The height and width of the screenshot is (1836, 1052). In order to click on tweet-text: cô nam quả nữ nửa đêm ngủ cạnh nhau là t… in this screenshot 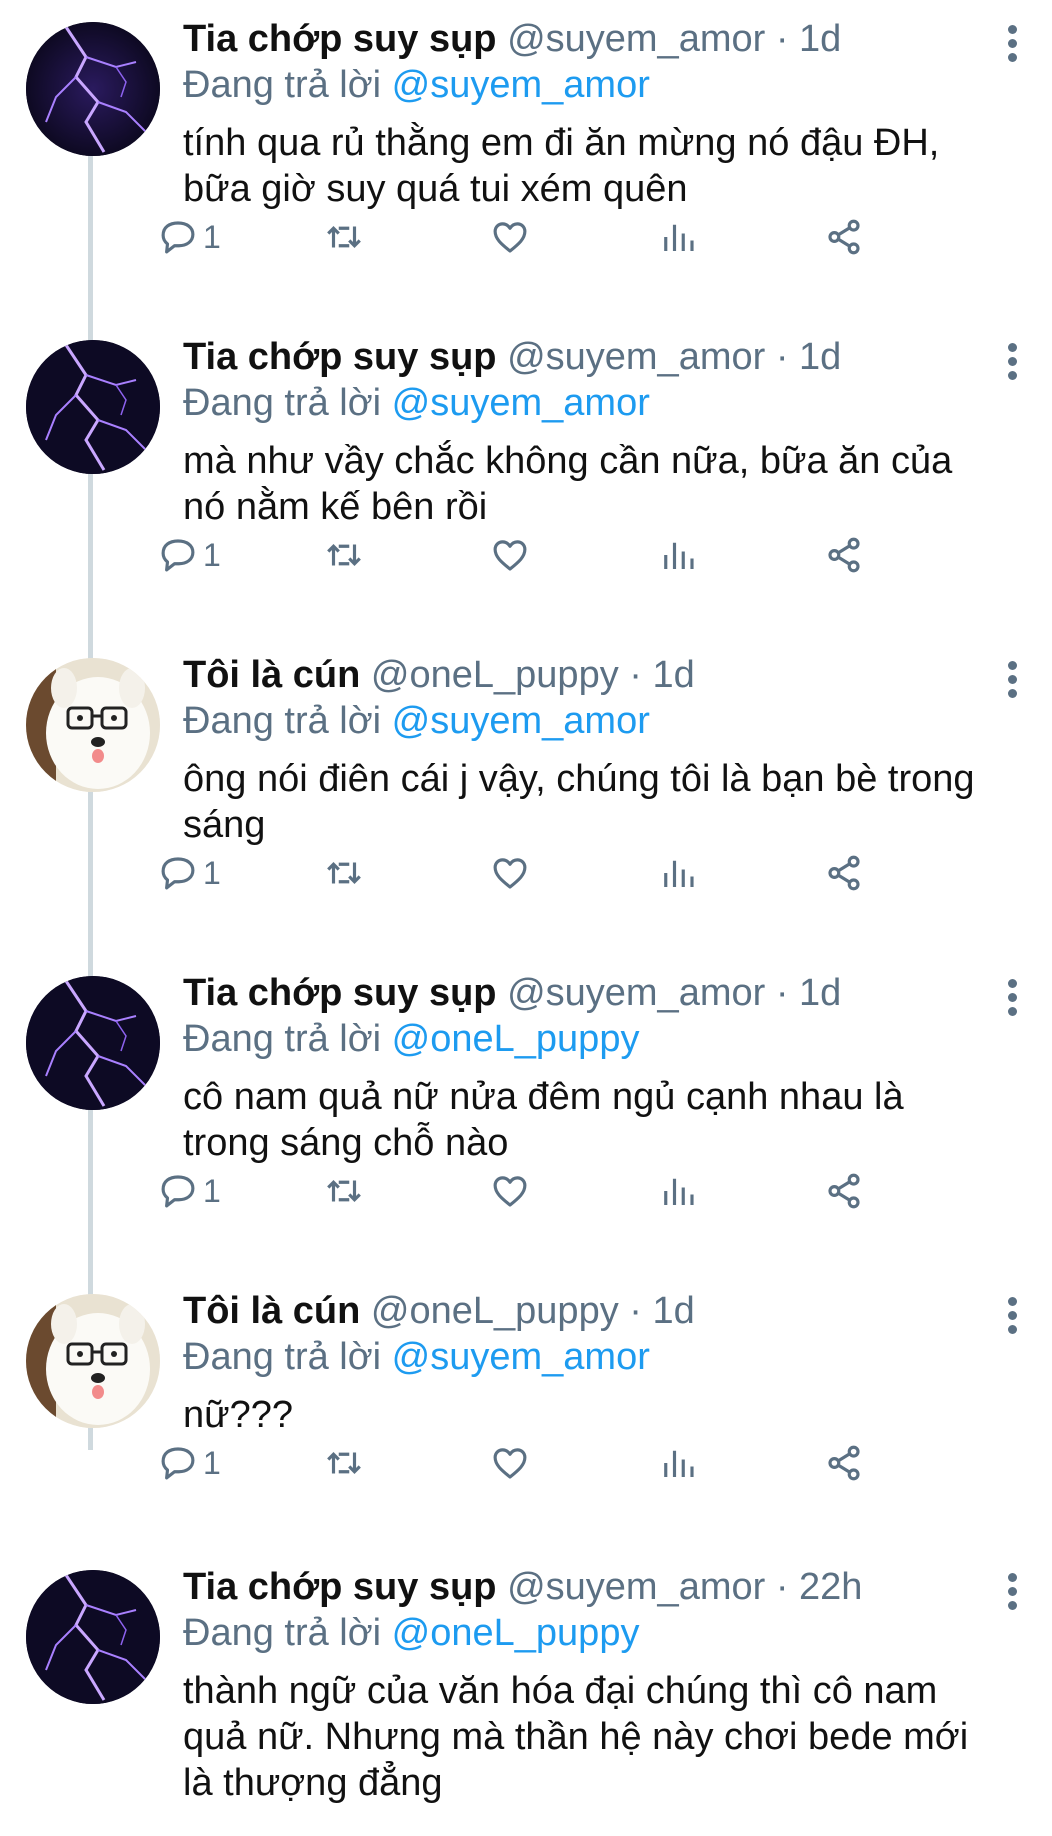, I will do `click(543, 1120)`.